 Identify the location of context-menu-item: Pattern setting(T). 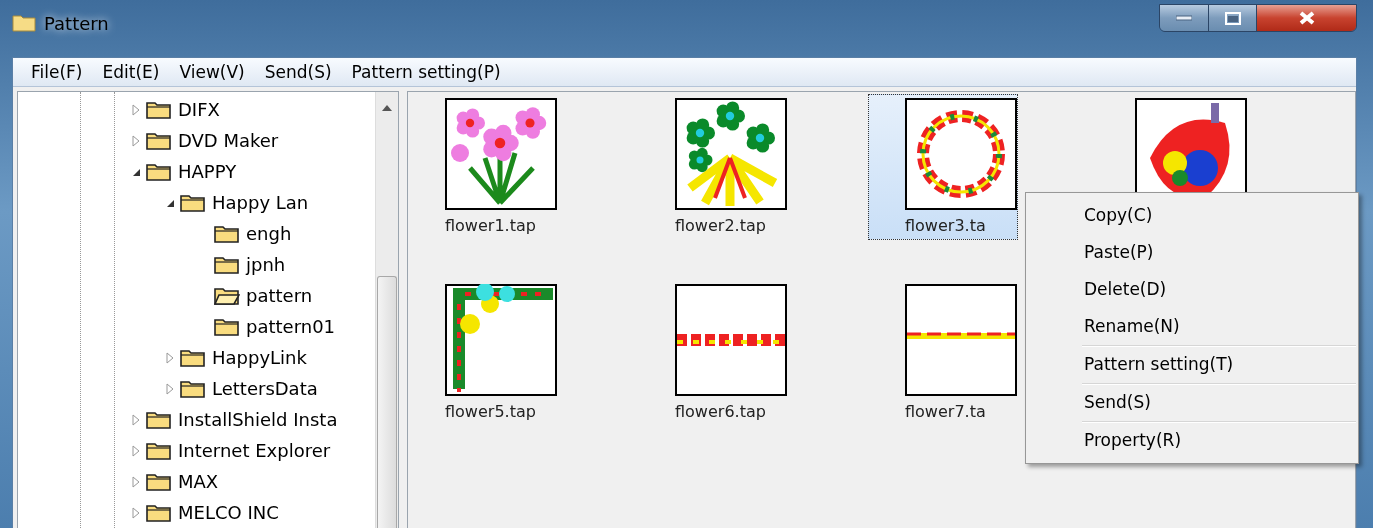
(1219, 364).